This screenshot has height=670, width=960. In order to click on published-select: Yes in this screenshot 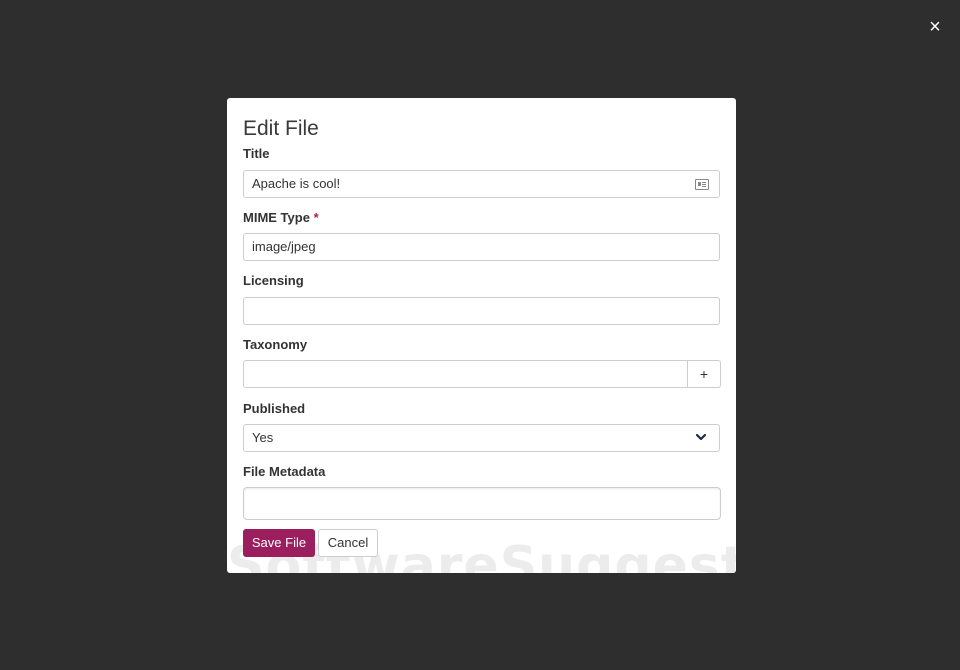, I will do `click(481, 438)`.